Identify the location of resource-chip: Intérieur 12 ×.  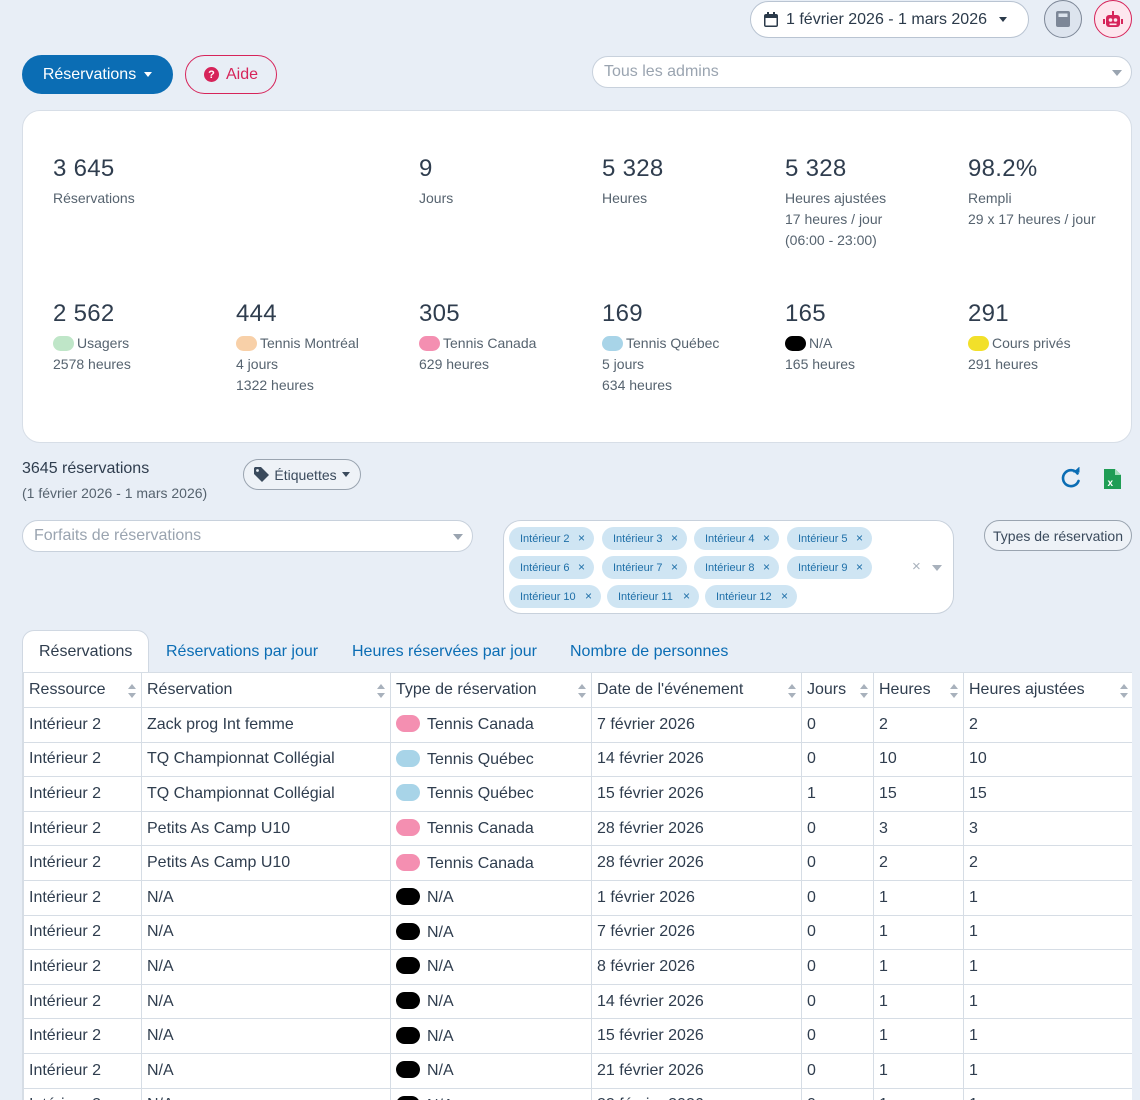
(751, 596).